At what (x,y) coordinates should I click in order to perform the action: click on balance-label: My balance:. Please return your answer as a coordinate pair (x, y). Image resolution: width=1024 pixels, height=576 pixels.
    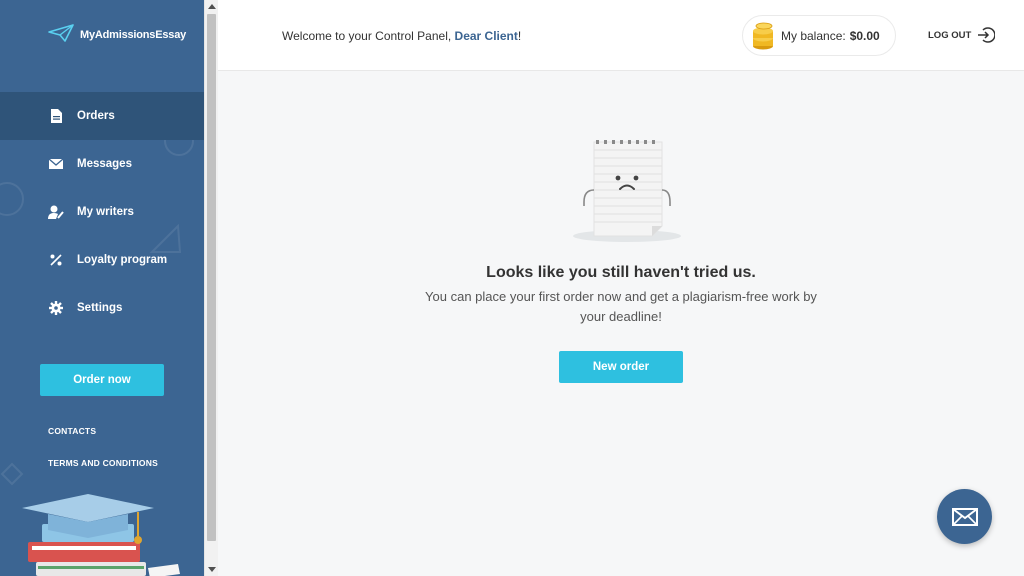
    Looking at the image, I should click on (813, 35).